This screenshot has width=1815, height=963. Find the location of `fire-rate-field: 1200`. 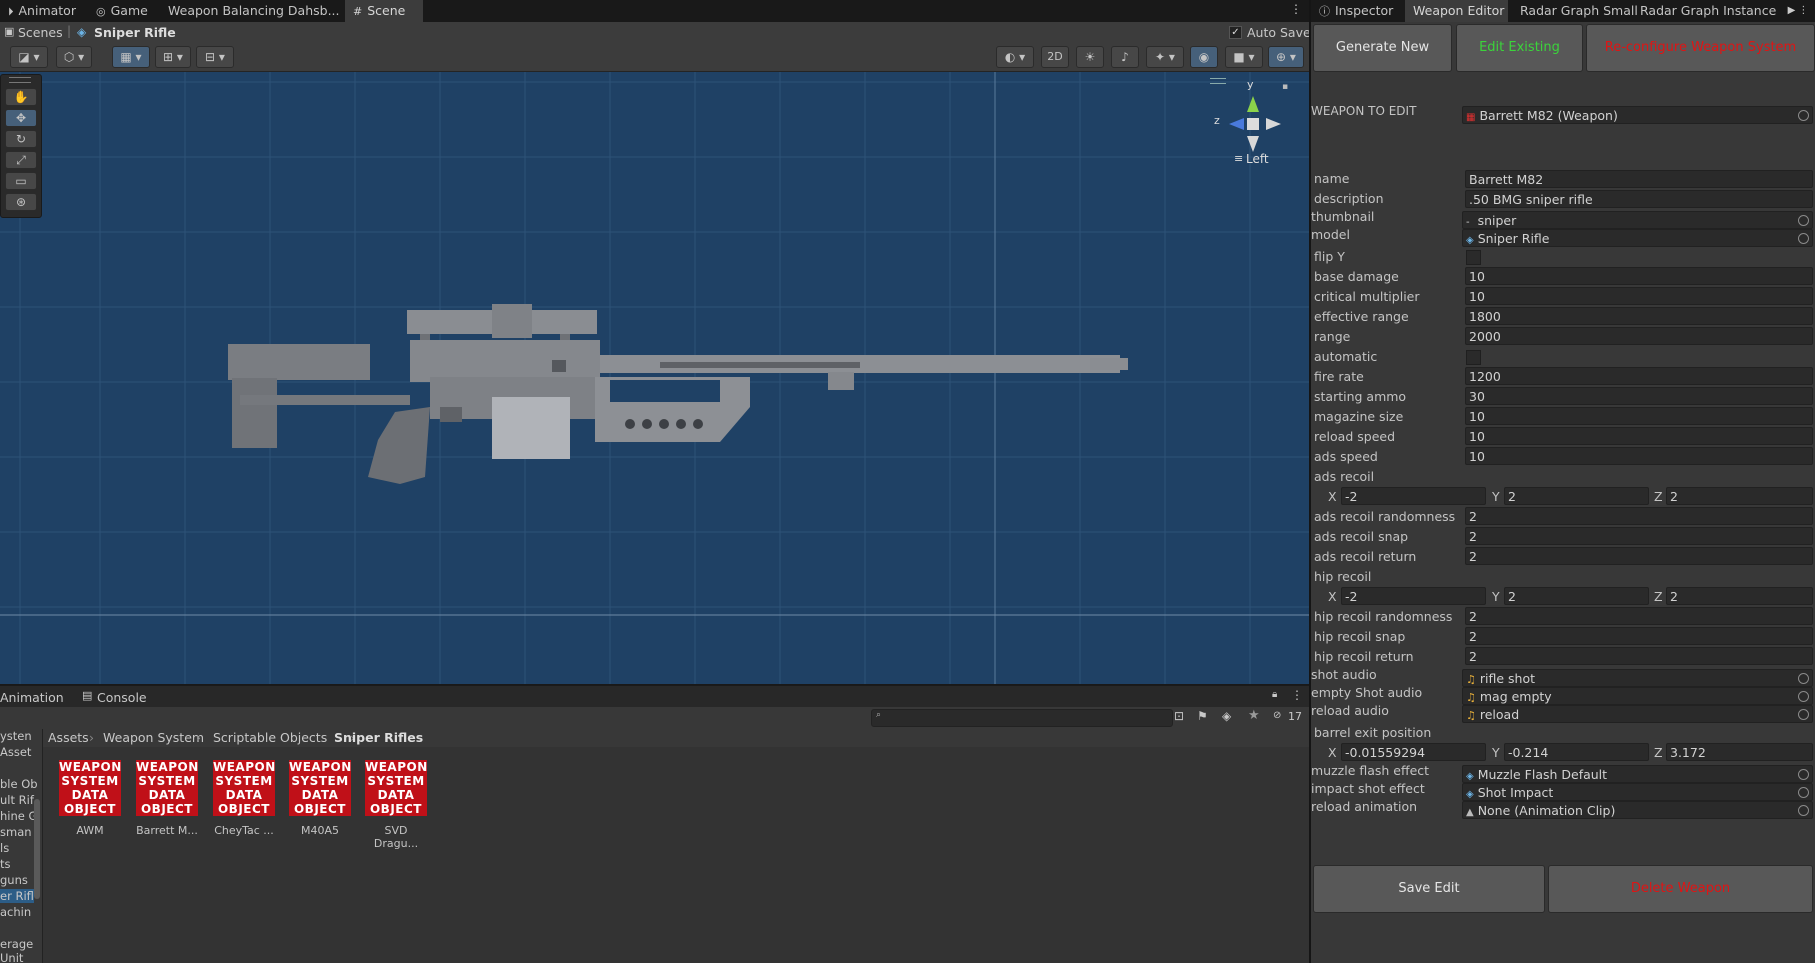

fire-rate-field: 1200 is located at coordinates (1639, 376).